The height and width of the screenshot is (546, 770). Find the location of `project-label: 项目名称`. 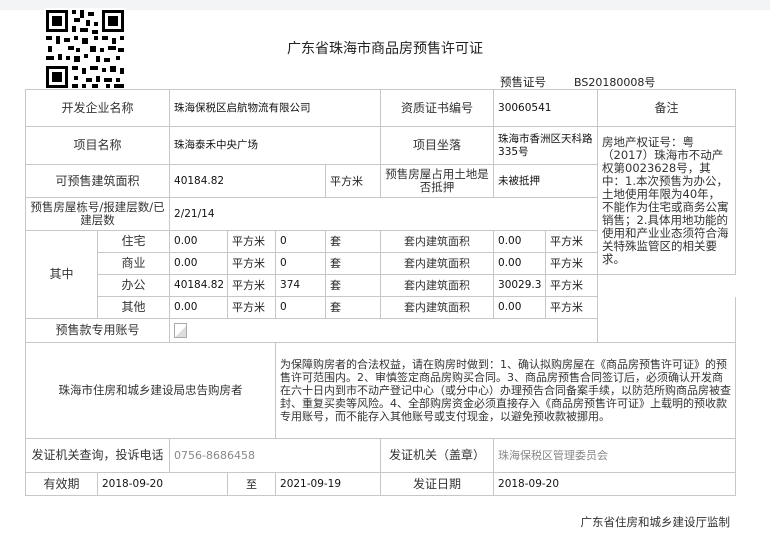

project-label: 项目名称 is located at coordinates (97, 145).